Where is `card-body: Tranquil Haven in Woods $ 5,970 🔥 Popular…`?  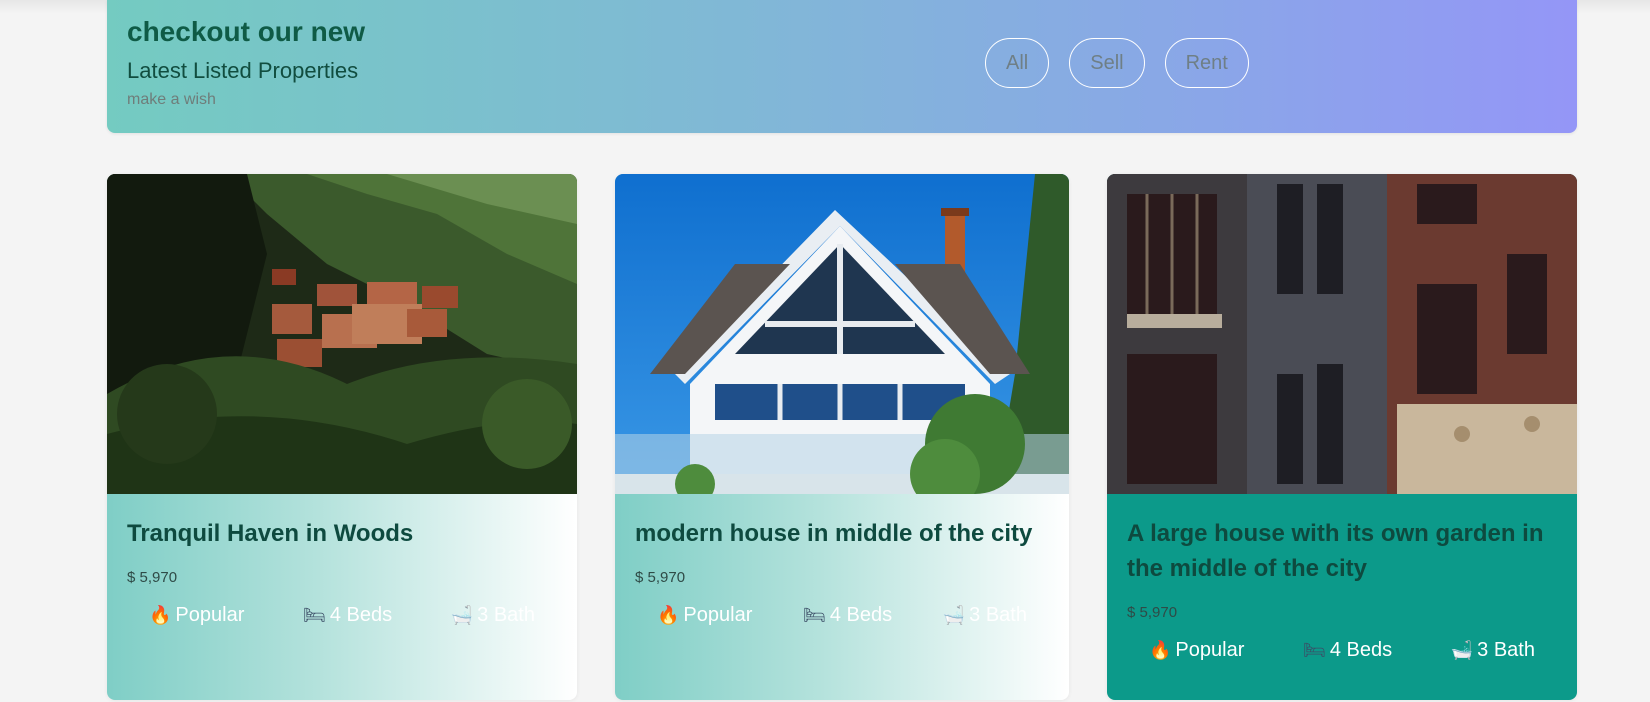
card-body: Tranquil Haven in Woods $ 5,970 🔥 Popular… is located at coordinates (342, 597).